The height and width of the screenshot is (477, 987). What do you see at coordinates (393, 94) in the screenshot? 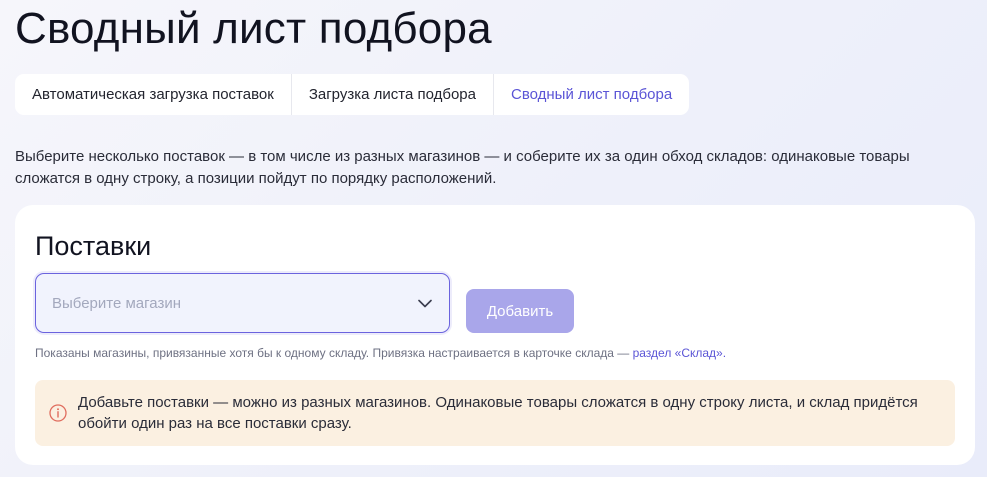
I see `tab-upload-picklist: Загрузка листа подбора` at bounding box center [393, 94].